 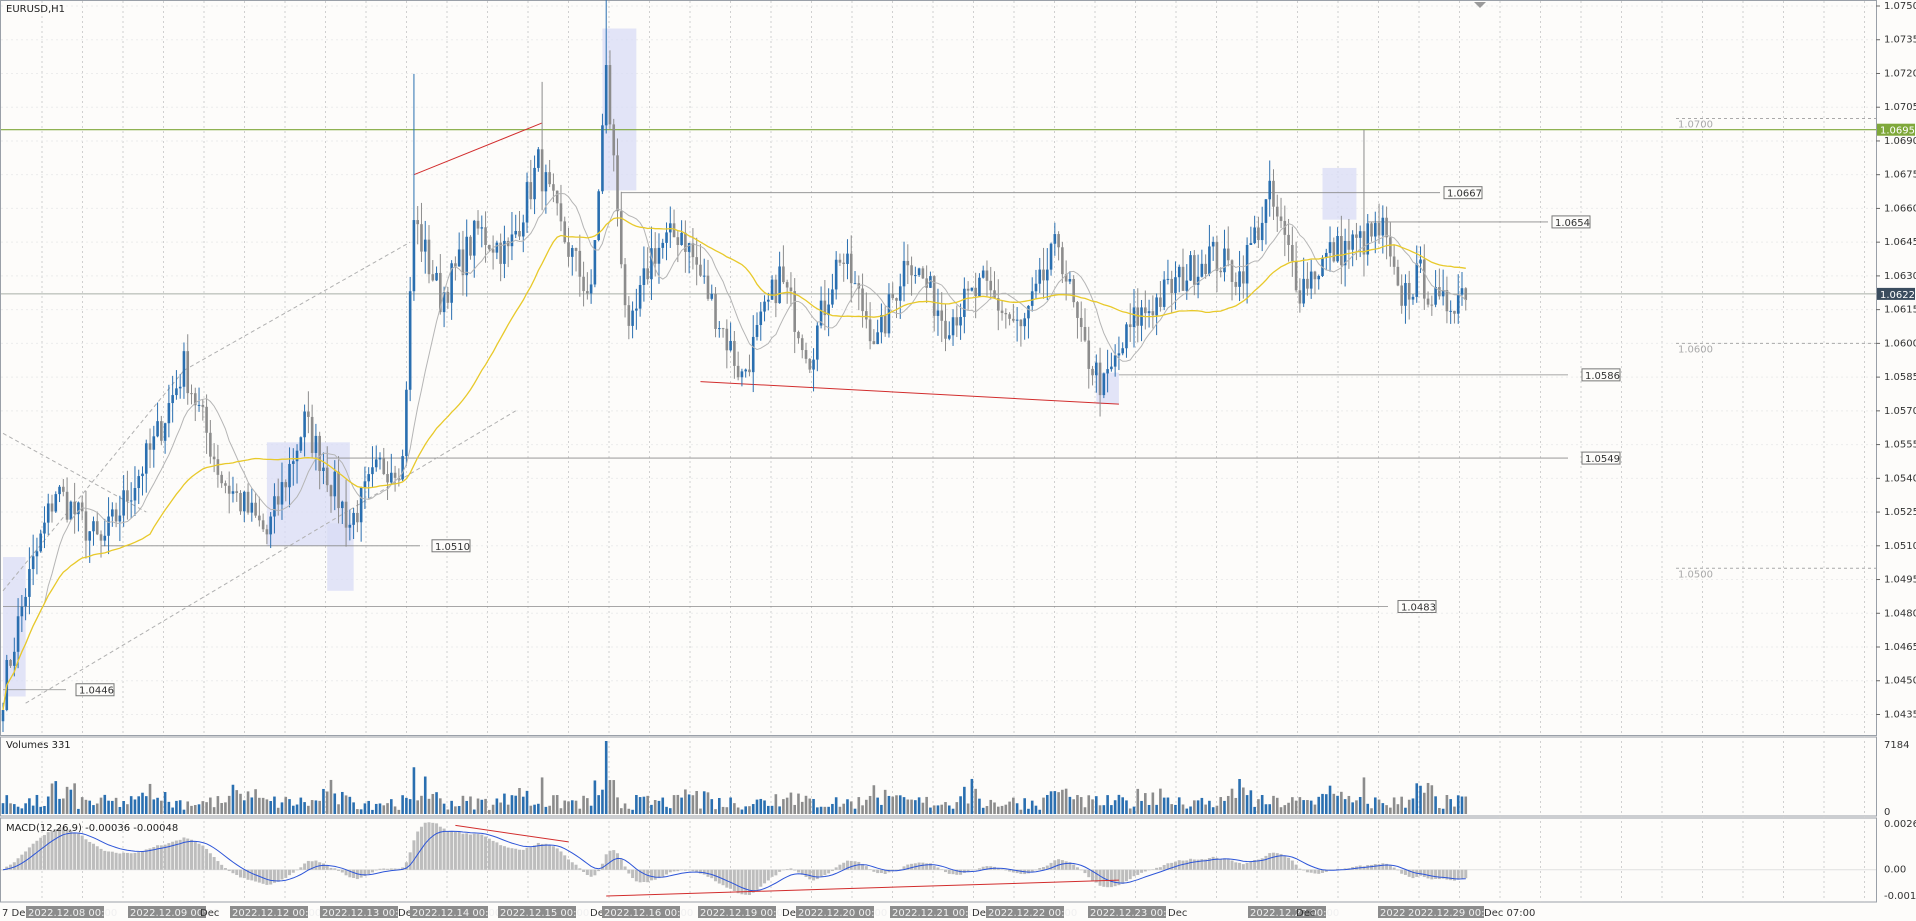 What do you see at coordinates (38, 745) in the screenshot?
I see `volume-label: Volumes 331` at bounding box center [38, 745].